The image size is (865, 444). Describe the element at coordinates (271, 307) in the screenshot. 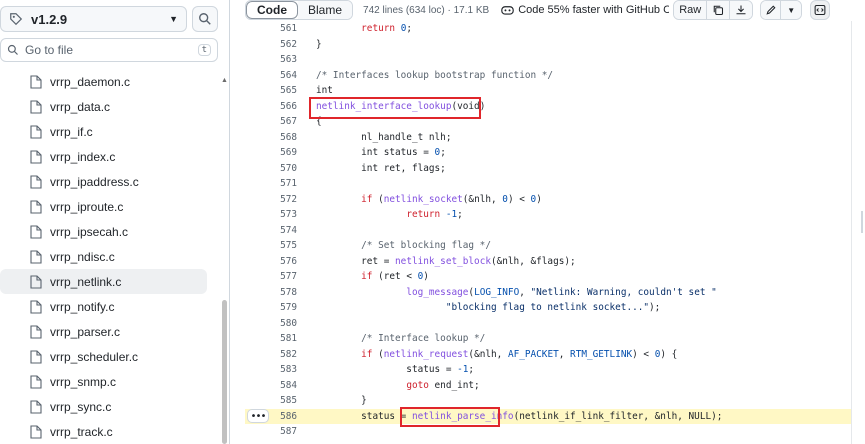

I see `line-number: 579` at that location.